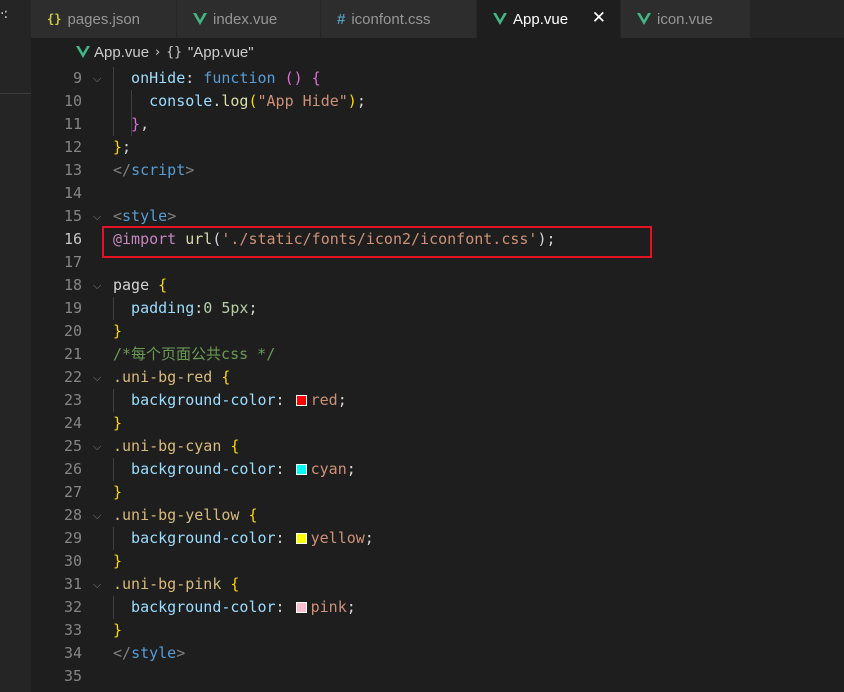 The width and height of the screenshot is (844, 692). Describe the element at coordinates (437, 561) in the screenshot. I see `code-line: 30}` at that location.